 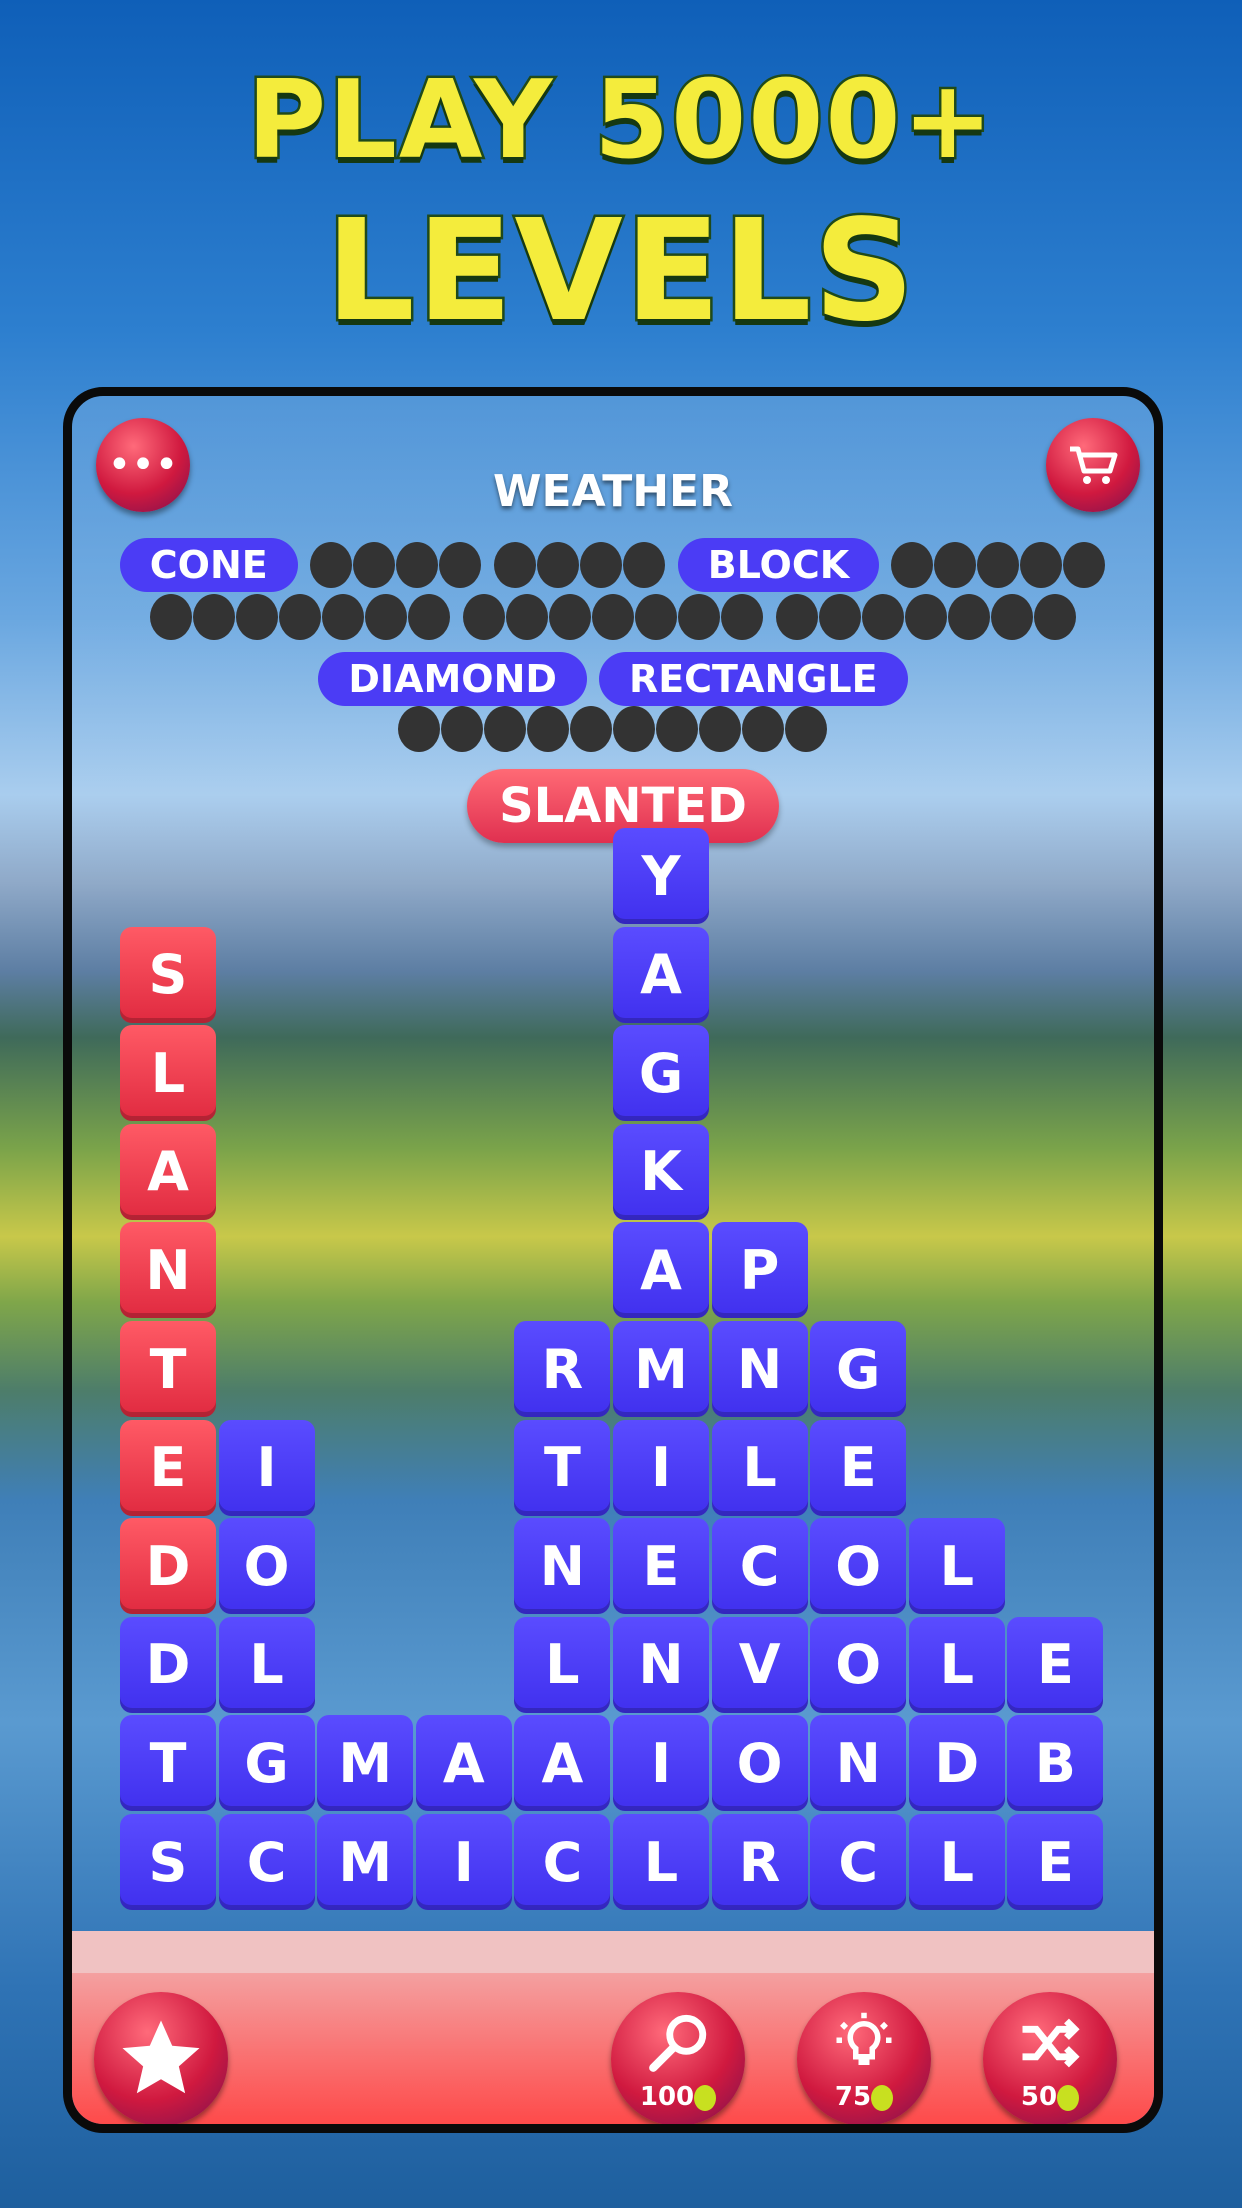 I want to click on letter-tile-selected: S, so click(x=168, y=974).